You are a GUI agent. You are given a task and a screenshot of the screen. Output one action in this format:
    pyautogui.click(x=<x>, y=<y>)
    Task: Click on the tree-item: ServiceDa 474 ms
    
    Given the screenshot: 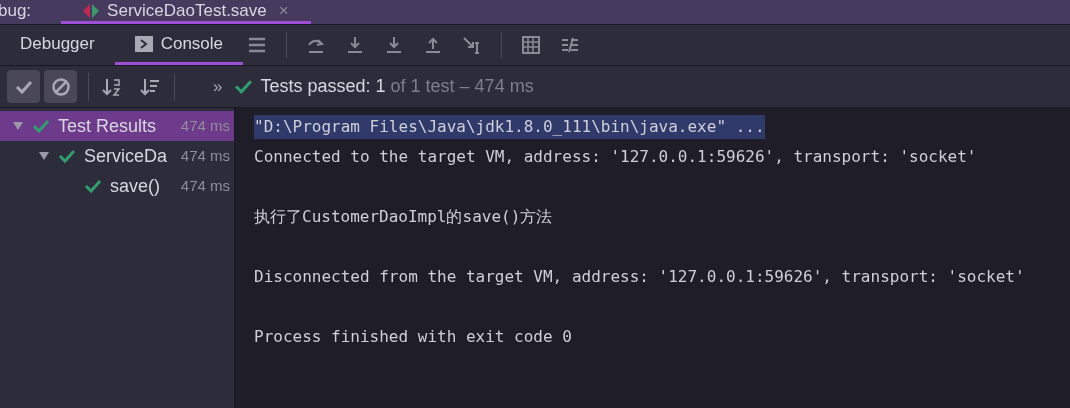 What is the action you would take?
    pyautogui.click(x=117, y=156)
    